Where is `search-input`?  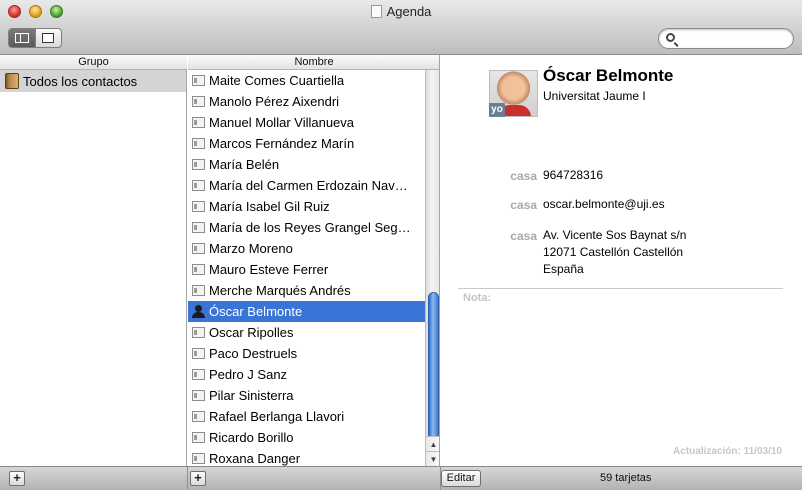 search-input is located at coordinates (726, 38).